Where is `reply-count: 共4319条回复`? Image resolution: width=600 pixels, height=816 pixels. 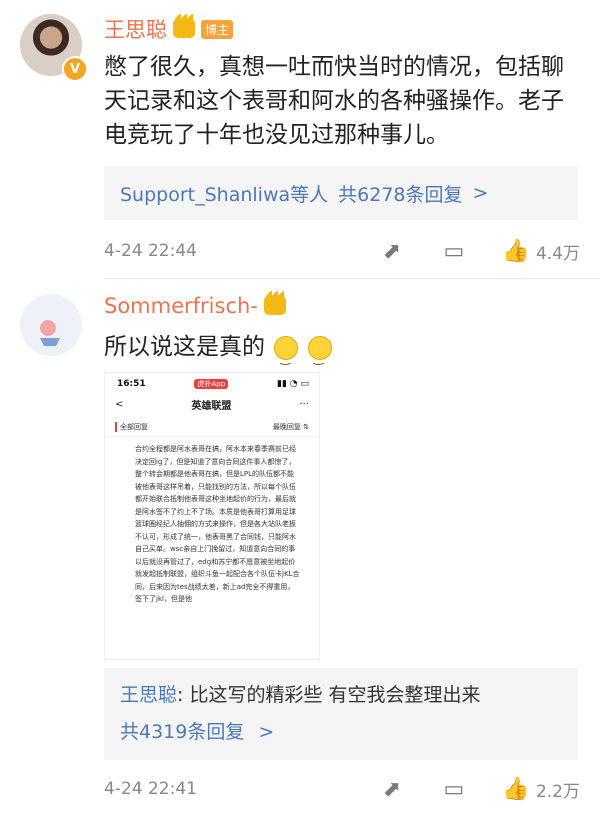
reply-count: 共4319条回复 is located at coordinates (182, 732).